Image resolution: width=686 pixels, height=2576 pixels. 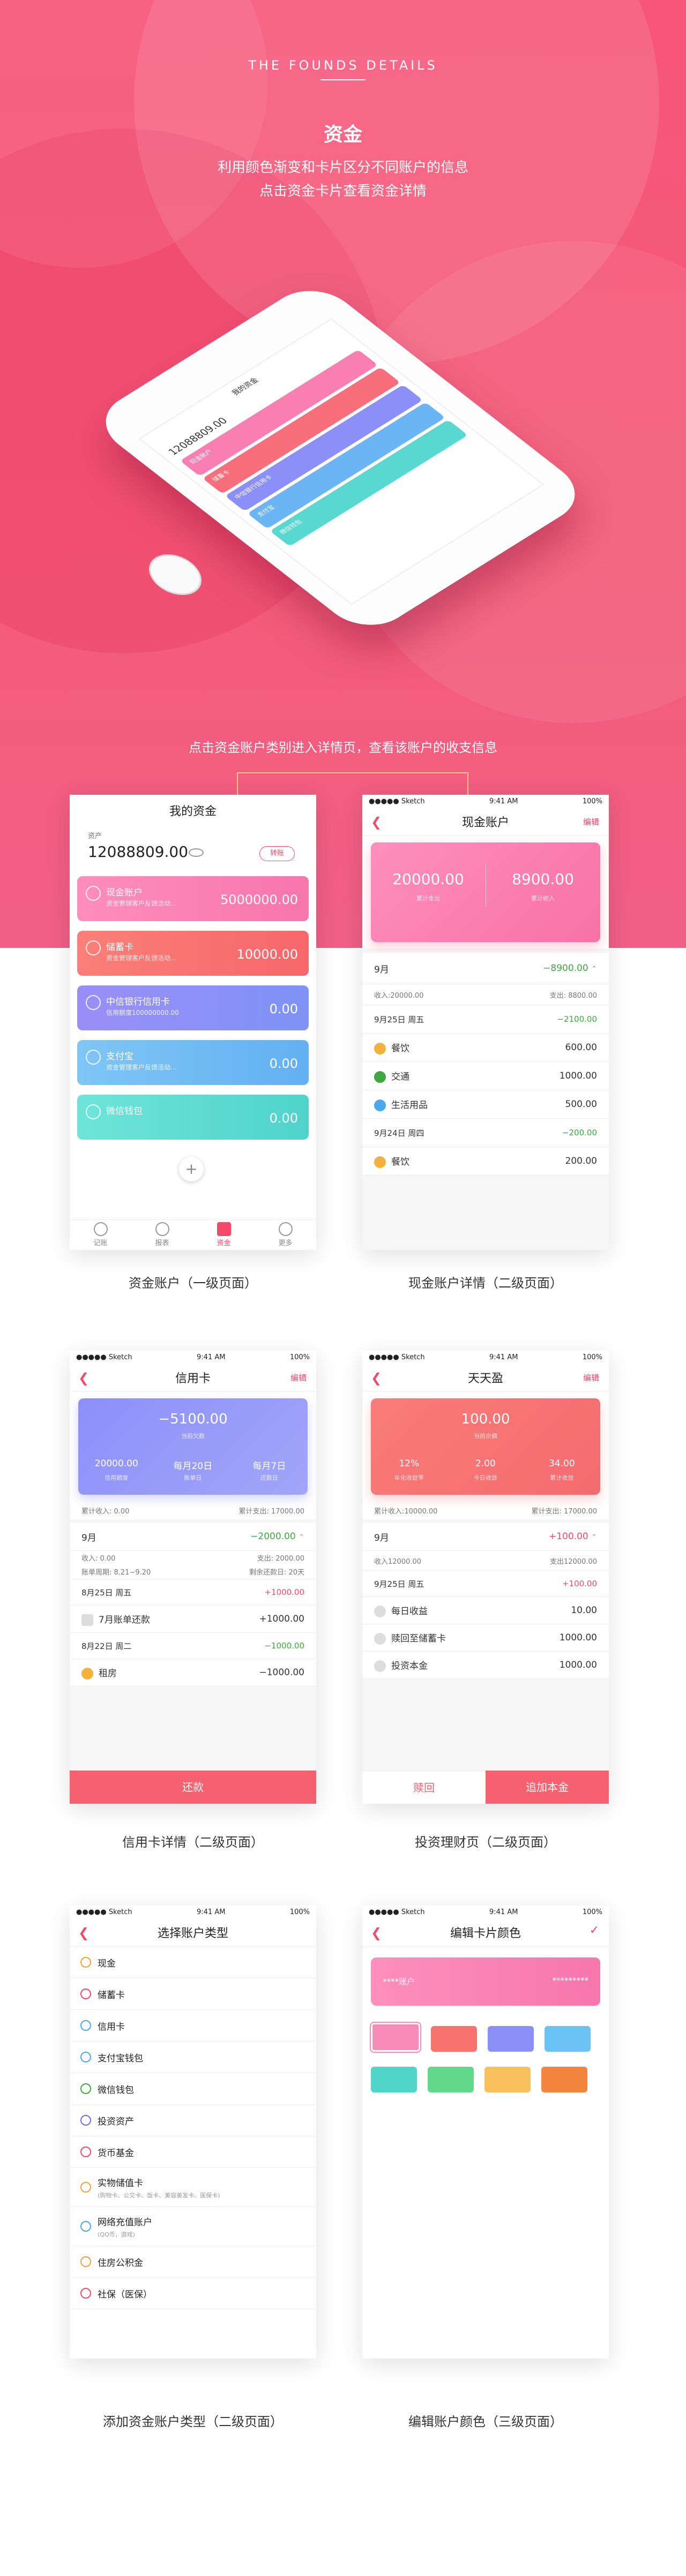 I want to click on account-type-alipay: 支付宝钱包, so click(x=193, y=2057).